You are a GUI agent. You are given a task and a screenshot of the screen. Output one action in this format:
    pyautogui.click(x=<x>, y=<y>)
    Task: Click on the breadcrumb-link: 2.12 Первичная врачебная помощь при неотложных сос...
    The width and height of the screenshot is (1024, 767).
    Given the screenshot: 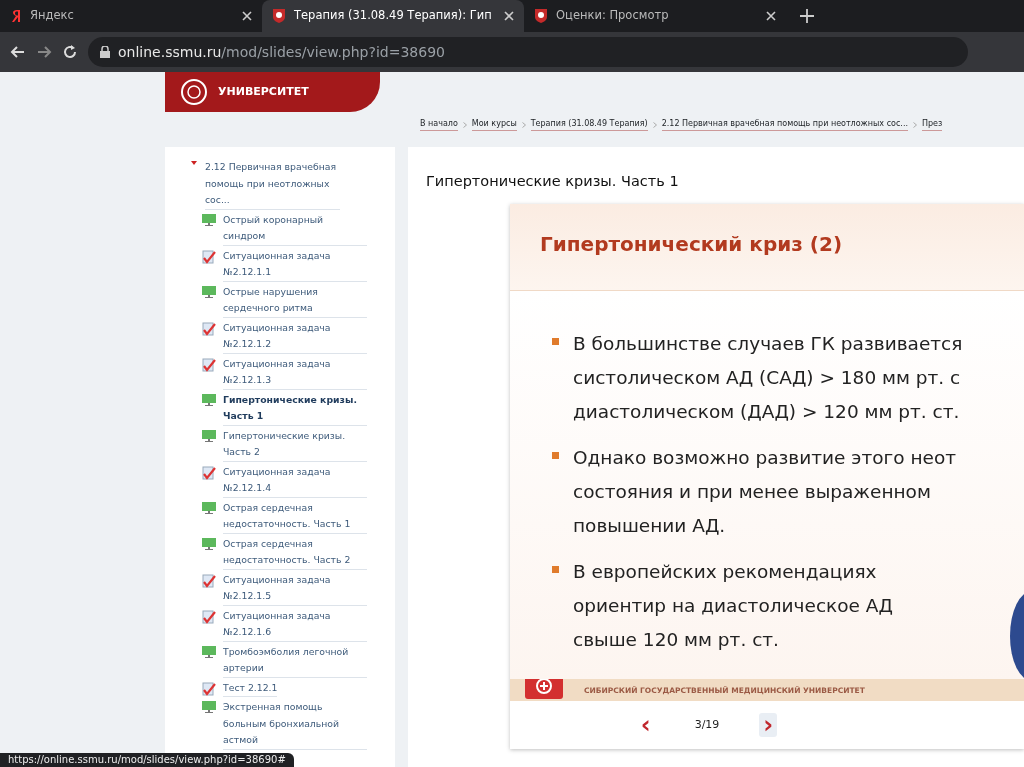 What is the action you would take?
    pyautogui.click(x=784, y=124)
    